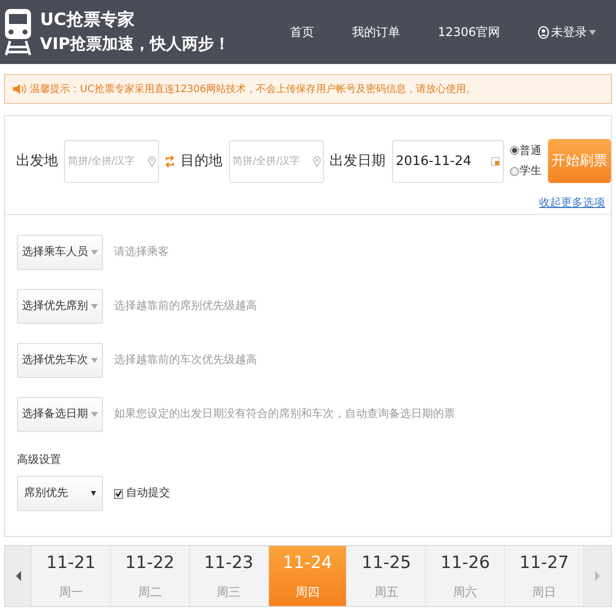 This screenshot has height=608, width=616. I want to click on section-title: 高级设置, so click(39, 460).